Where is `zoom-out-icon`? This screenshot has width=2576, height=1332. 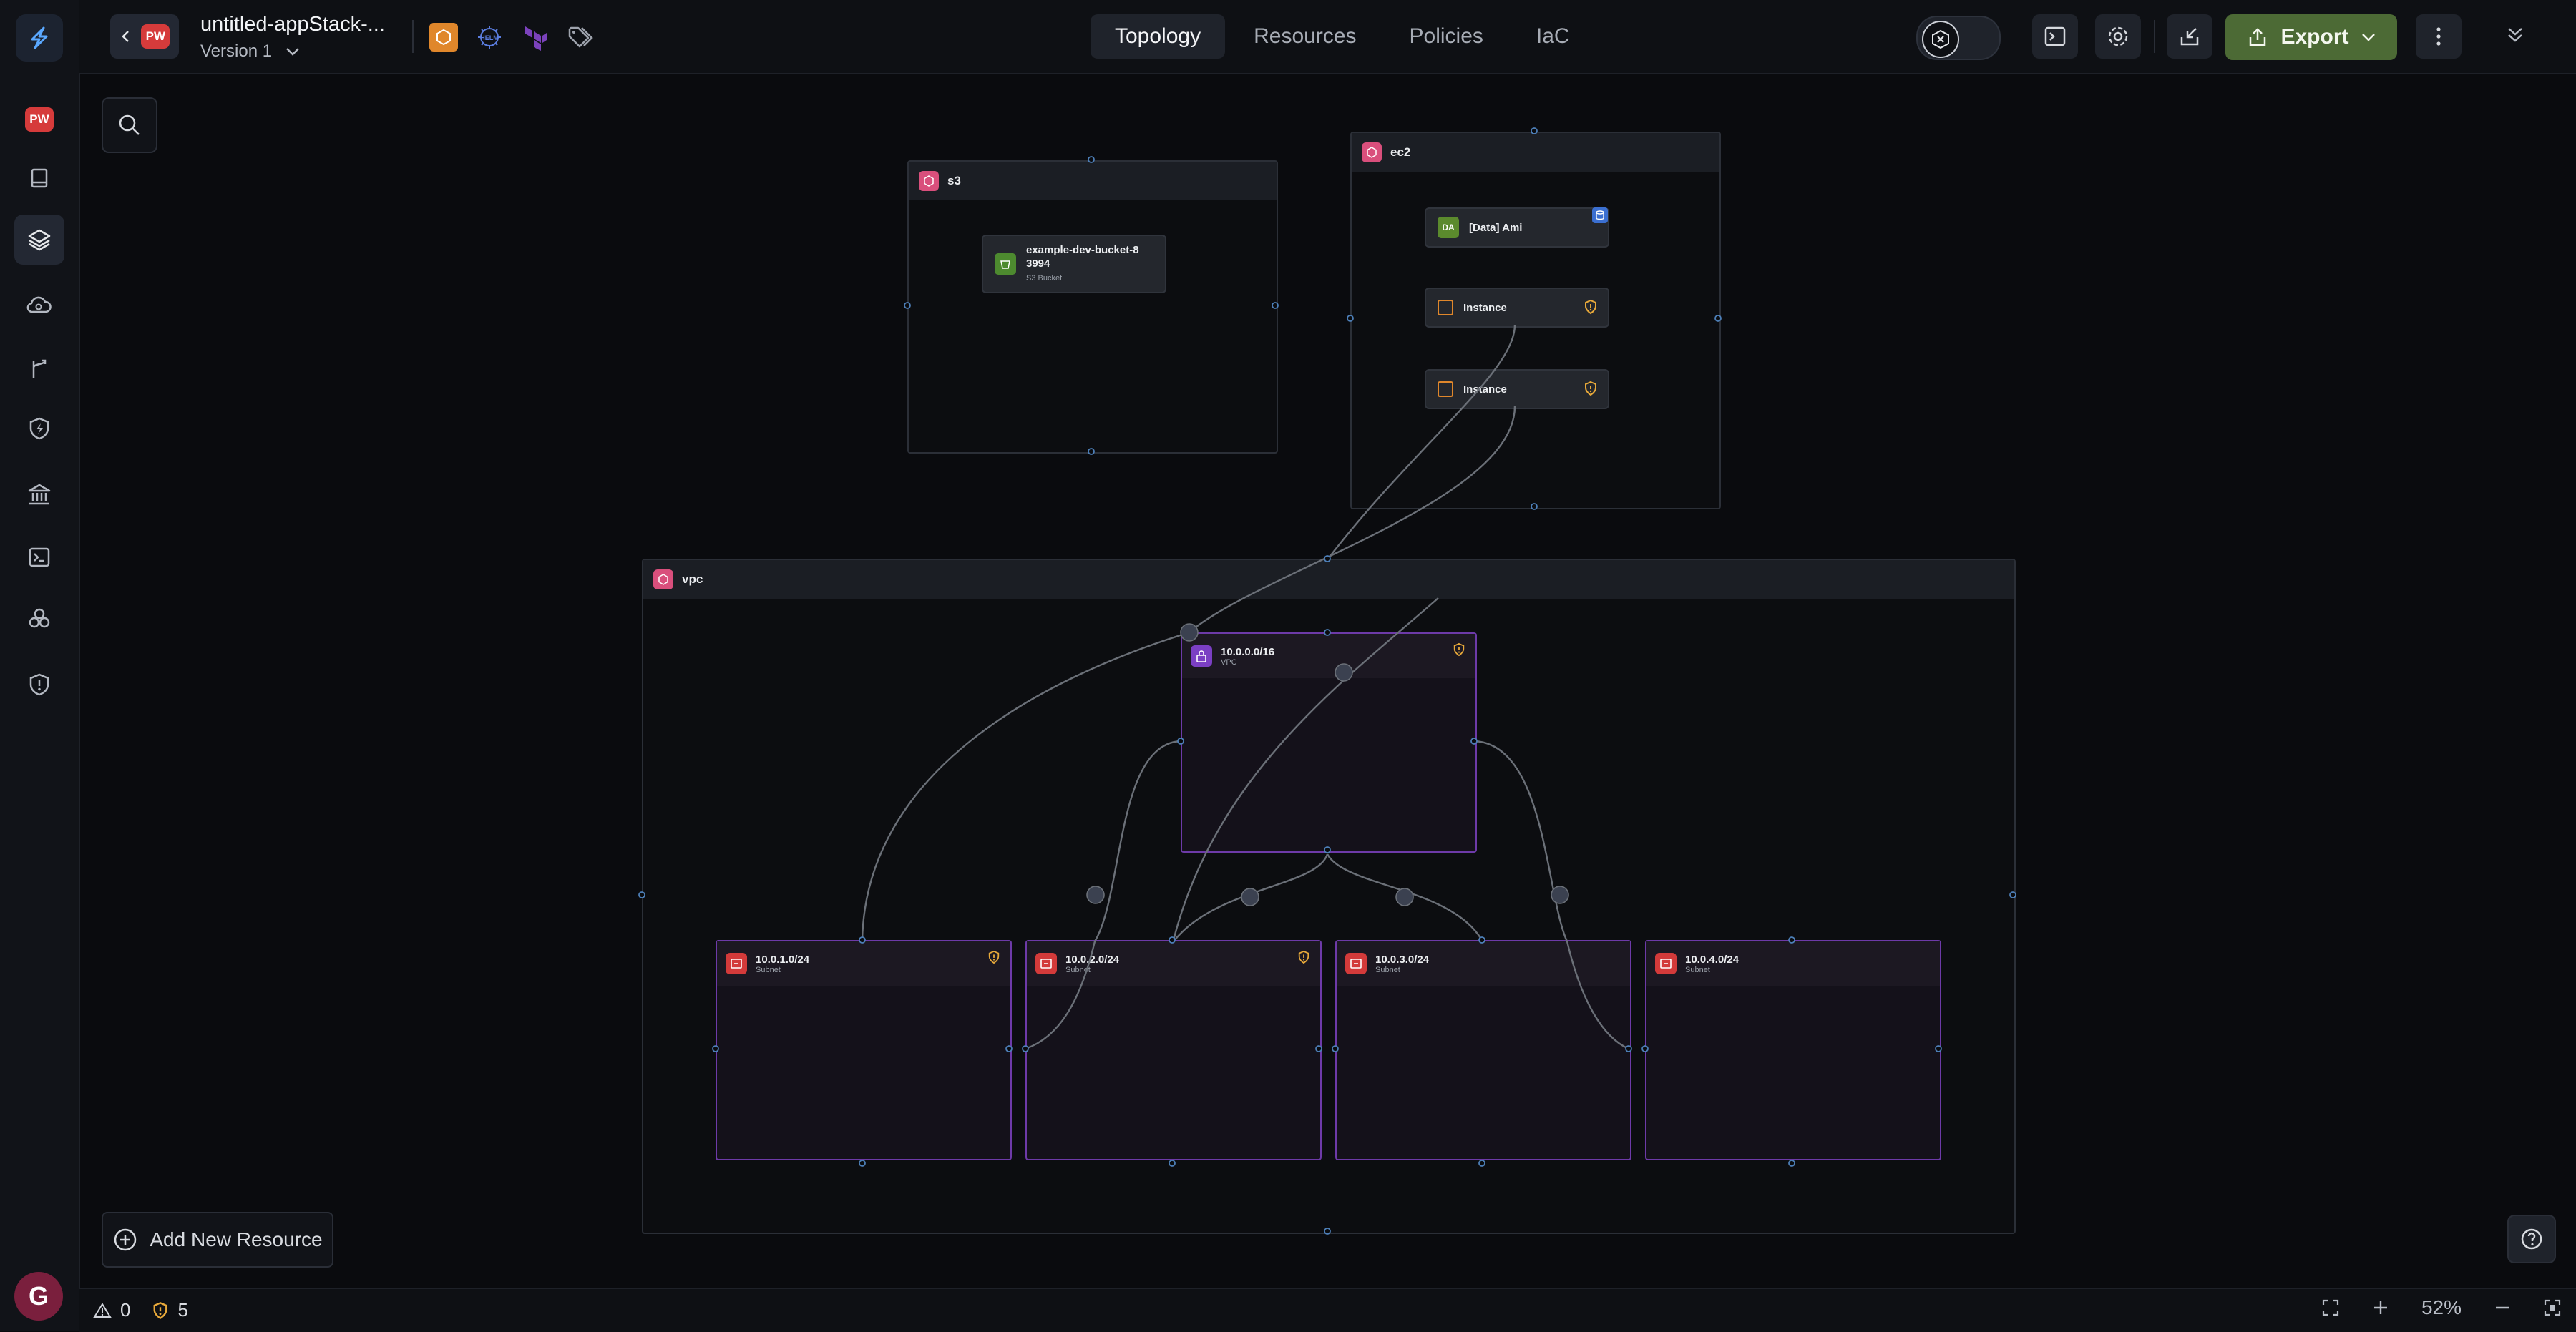 zoom-out-icon is located at coordinates (2502, 1307).